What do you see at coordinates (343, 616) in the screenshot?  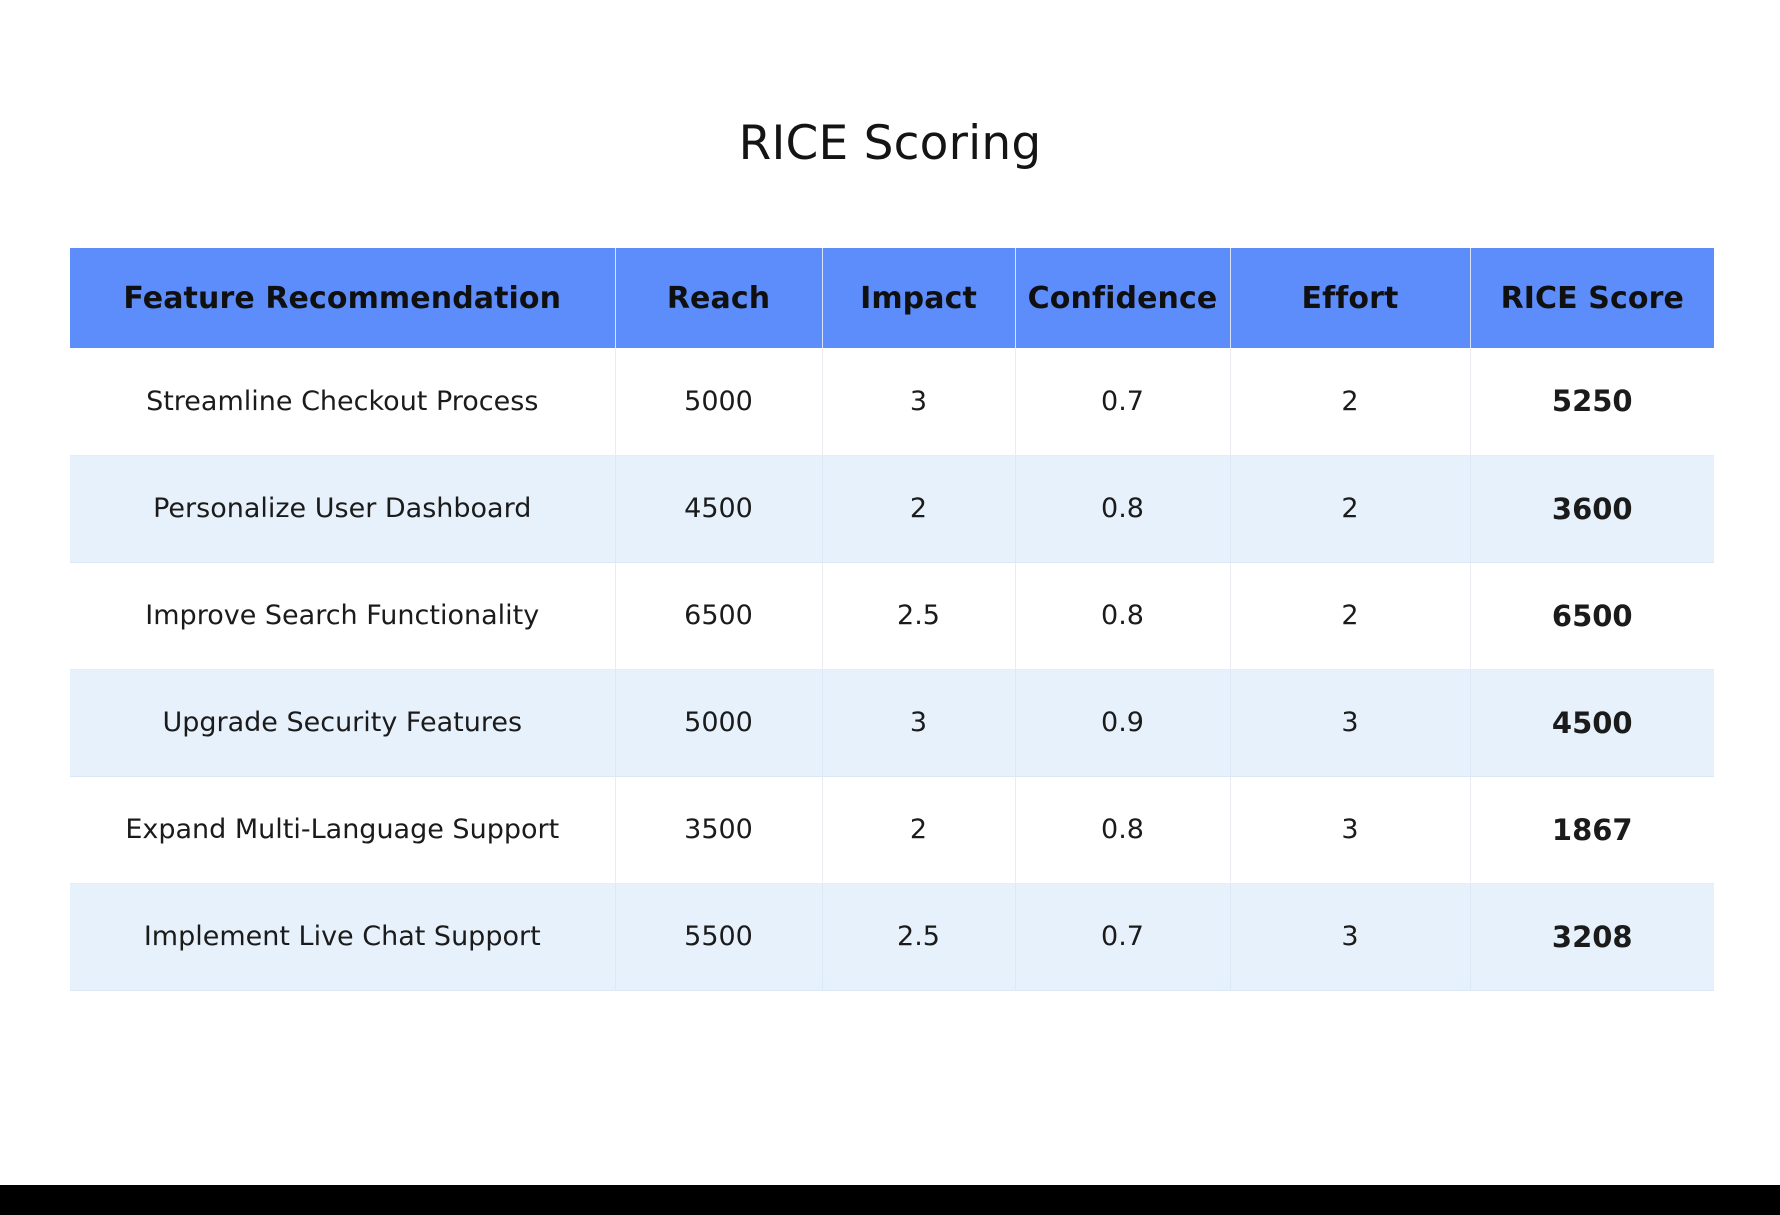 I see `cell-feature: Improve Search Functionality` at bounding box center [343, 616].